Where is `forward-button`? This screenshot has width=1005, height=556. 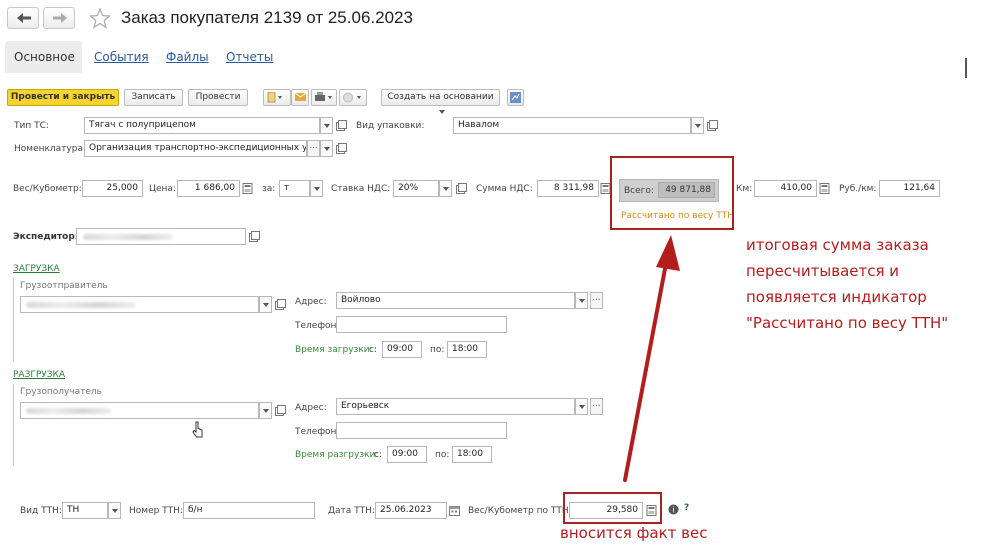 forward-button is located at coordinates (59, 18).